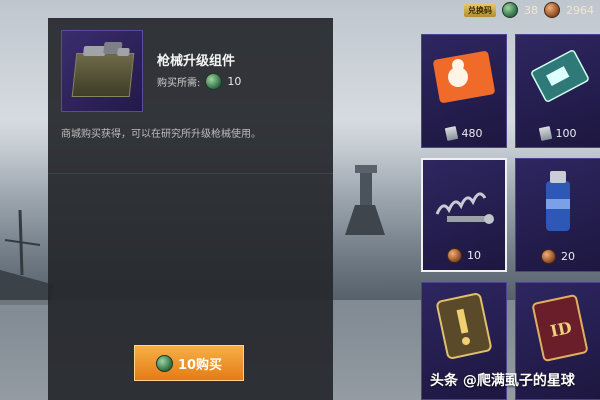 The image size is (600, 400). Describe the element at coordinates (464, 255) in the screenshot. I see `item-price: 10` at that location.